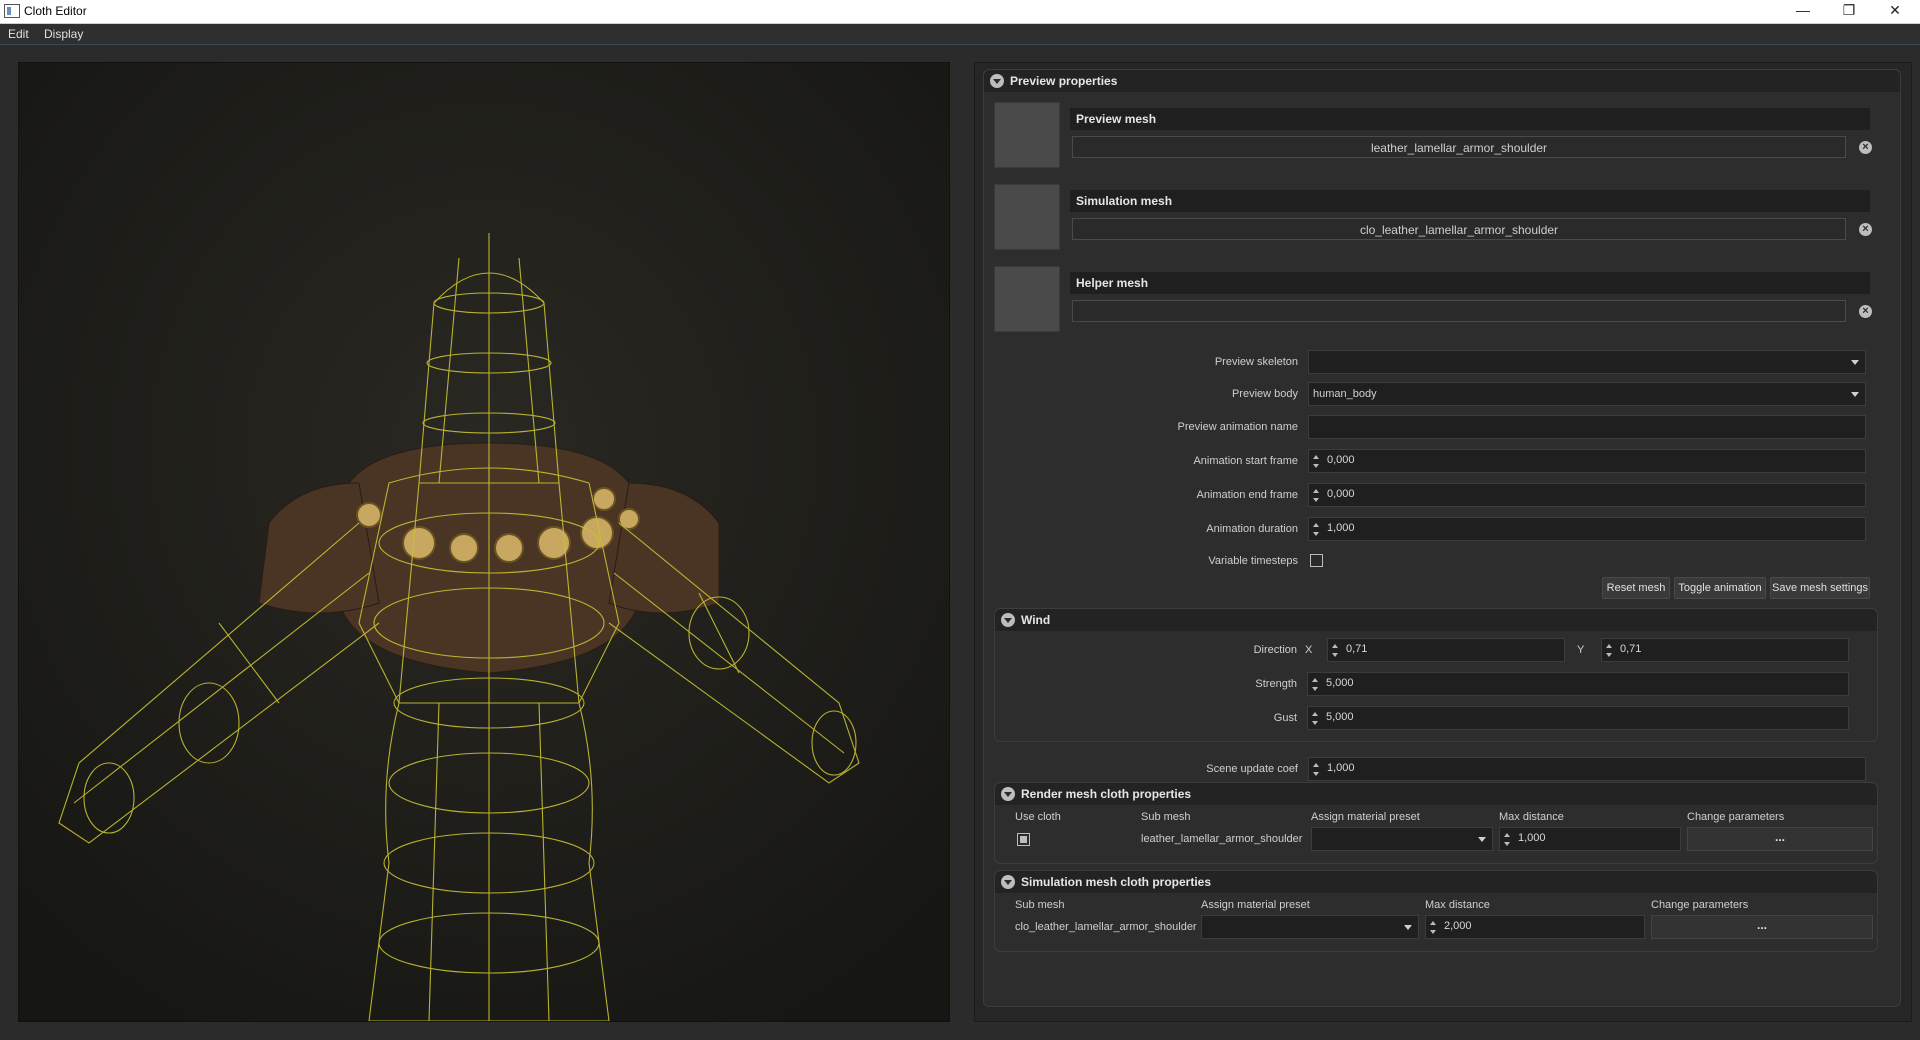 The height and width of the screenshot is (1040, 1920). Describe the element at coordinates (1865, 311) in the screenshot. I see `clear-helper-mesh-icon: ×` at that location.